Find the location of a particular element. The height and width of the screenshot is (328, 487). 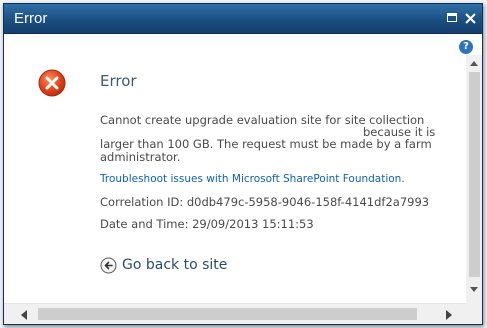

maximize-icon is located at coordinates (452, 18).